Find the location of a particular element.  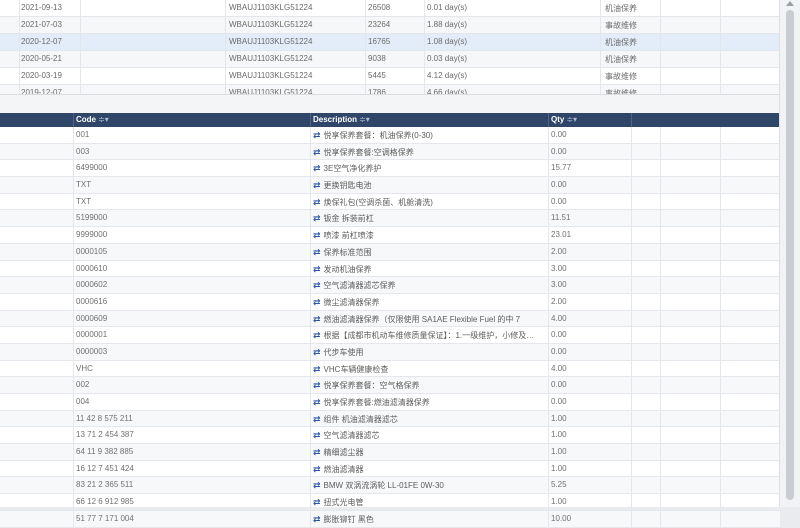

part-description-text: 保养标准范围 is located at coordinates (347, 252).